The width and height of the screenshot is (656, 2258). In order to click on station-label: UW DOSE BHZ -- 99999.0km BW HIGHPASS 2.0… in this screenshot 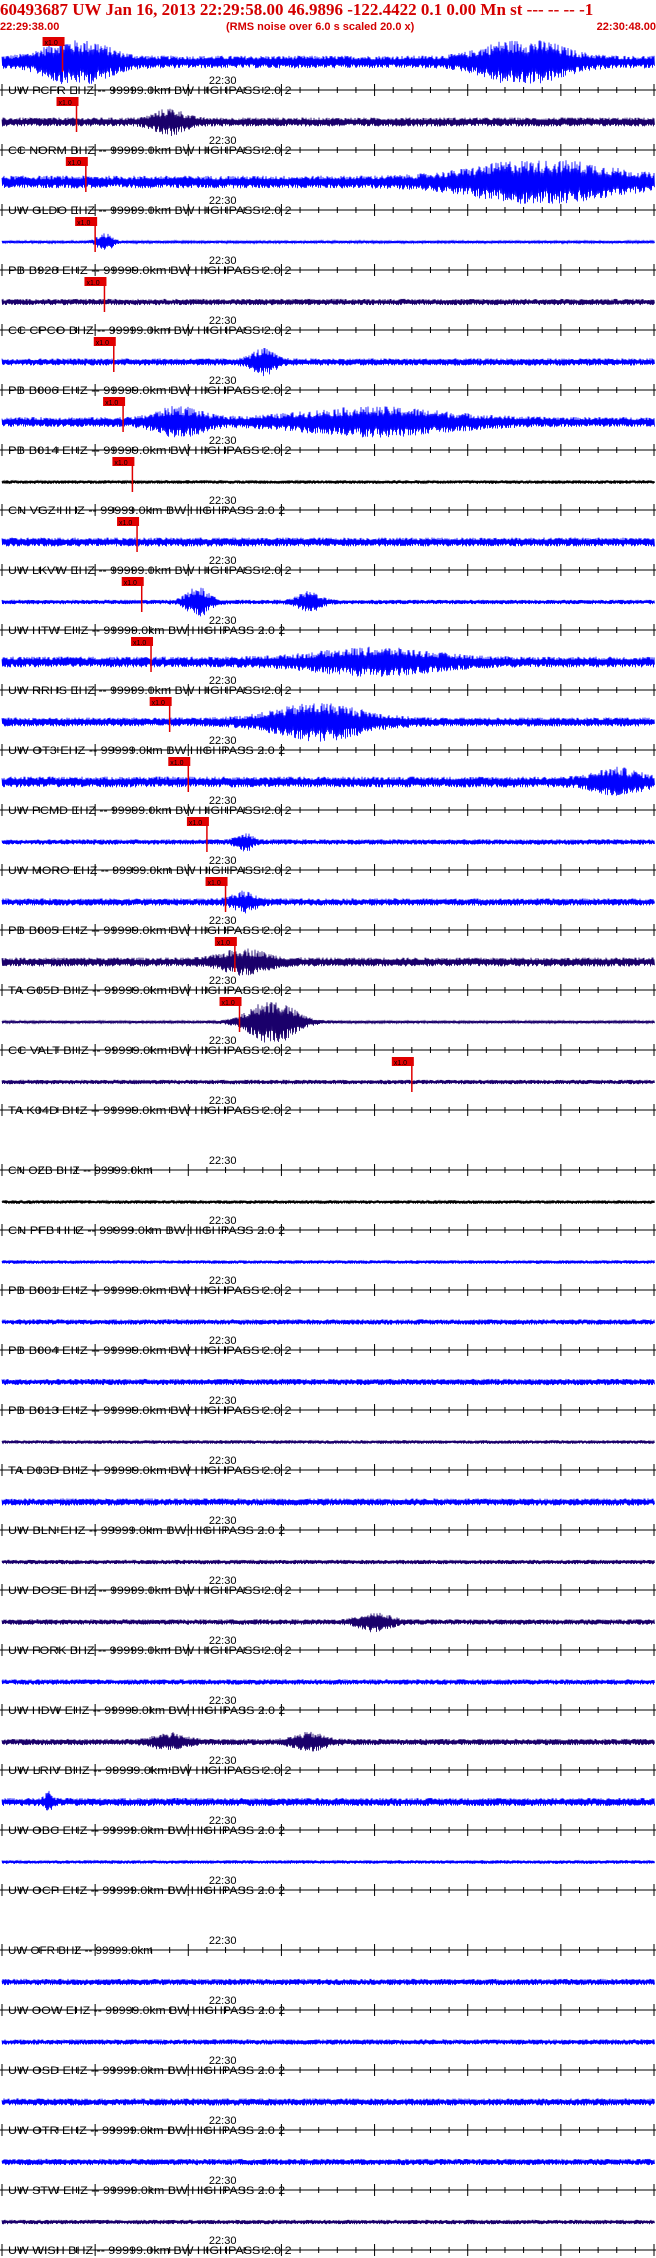, I will do `click(150, 1591)`.